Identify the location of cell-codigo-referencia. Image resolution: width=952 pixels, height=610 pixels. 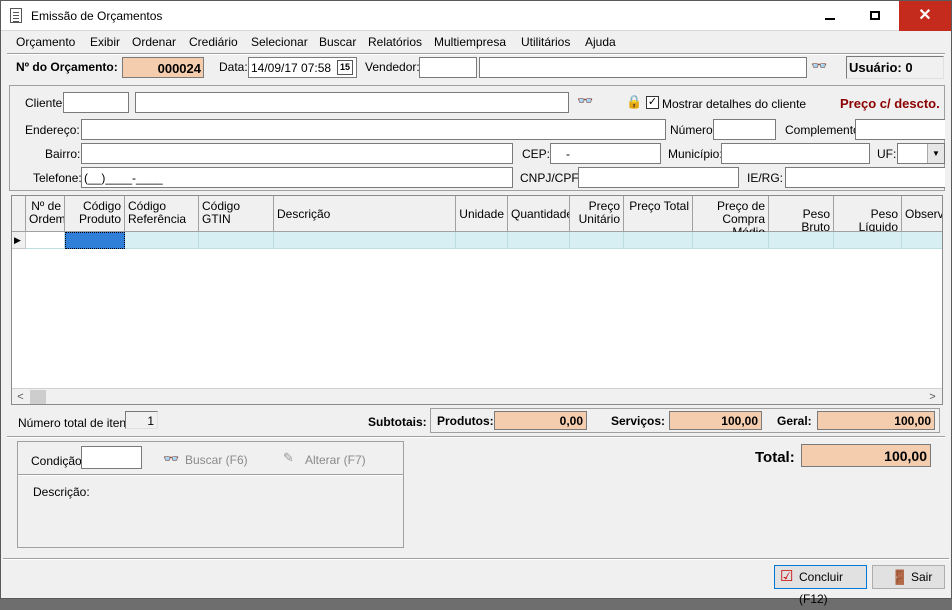
(162, 240).